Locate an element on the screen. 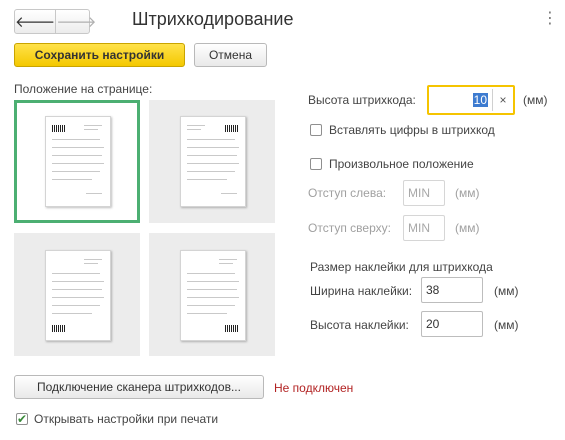  sticker-height-unit: (мм) is located at coordinates (506, 325).